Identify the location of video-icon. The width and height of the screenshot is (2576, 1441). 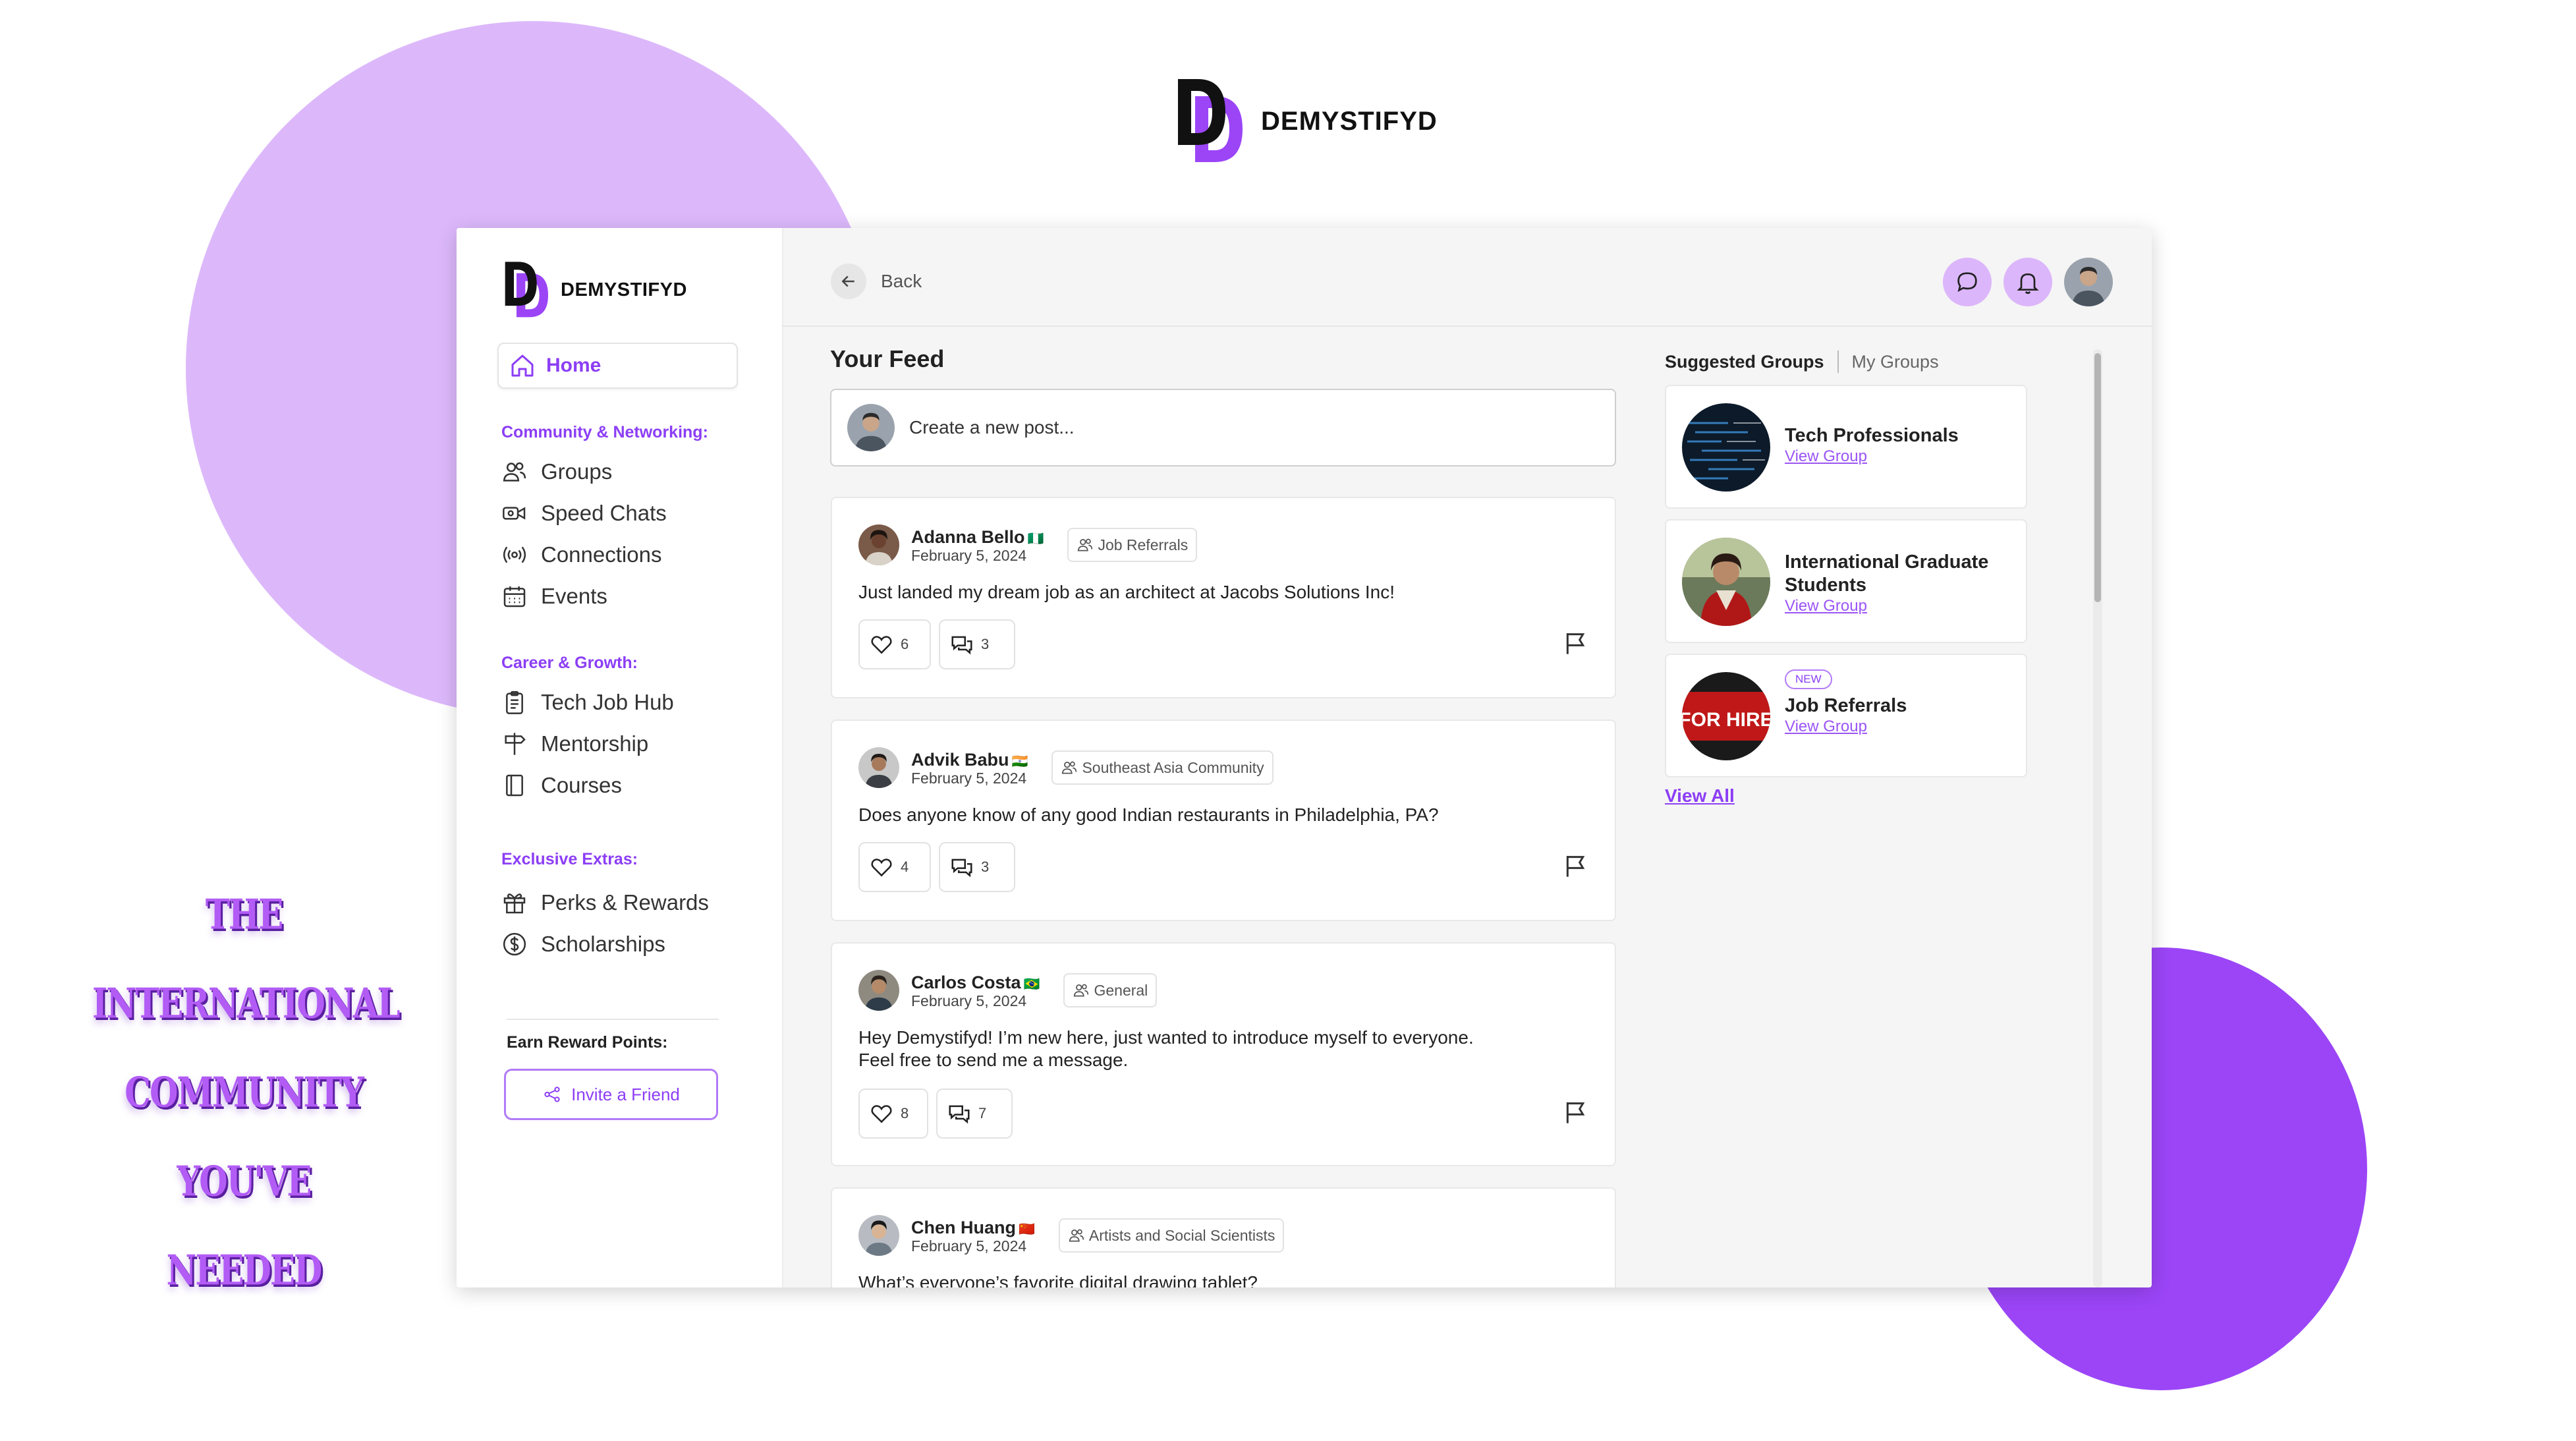
(514, 513).